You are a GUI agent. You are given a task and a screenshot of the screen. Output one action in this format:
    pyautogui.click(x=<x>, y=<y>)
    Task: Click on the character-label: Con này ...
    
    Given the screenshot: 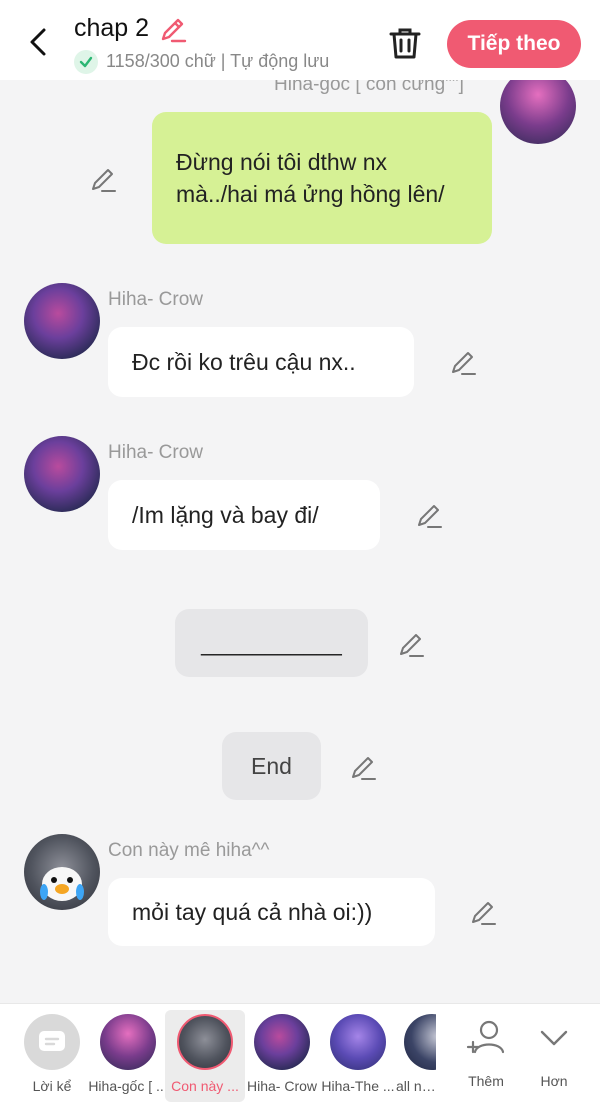 What is the action you would take?
    pyautogui.click(x=205, y=1086)
    